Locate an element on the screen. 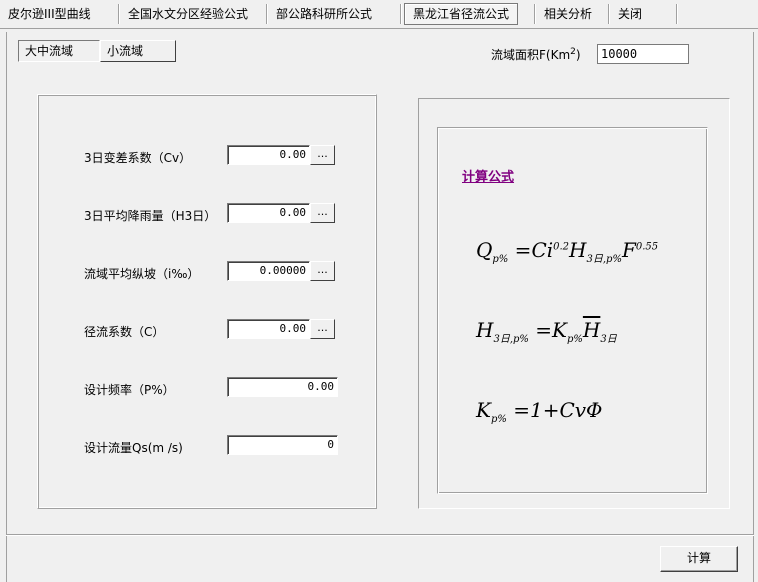 The height and width of the screenshot is (582, 758). design-flow-input: 0 is located at coordinates (282, 445).